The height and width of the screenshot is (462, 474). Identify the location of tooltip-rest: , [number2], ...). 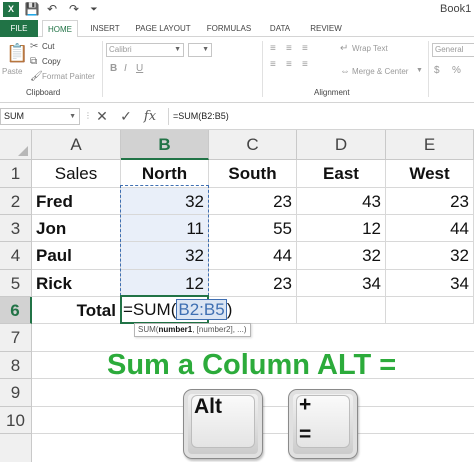
(219, 329).